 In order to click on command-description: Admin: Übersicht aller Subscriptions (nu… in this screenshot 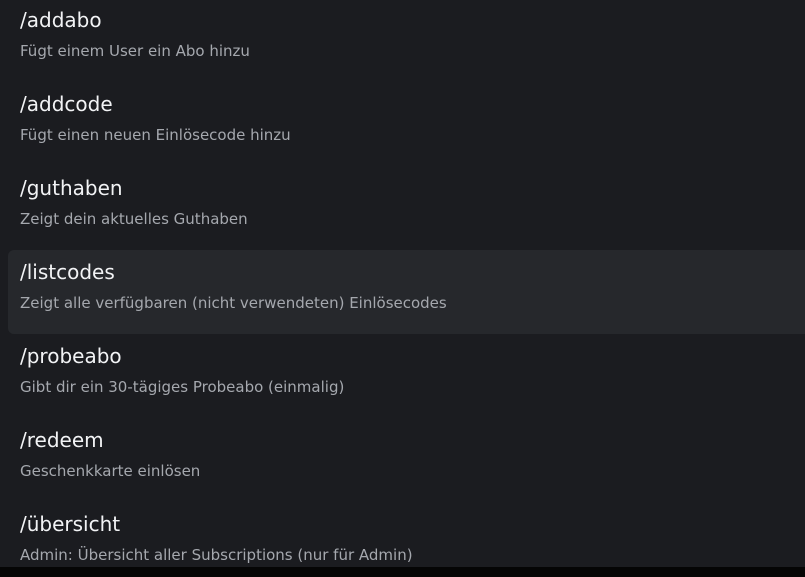, I will do `click(216, 555)`.